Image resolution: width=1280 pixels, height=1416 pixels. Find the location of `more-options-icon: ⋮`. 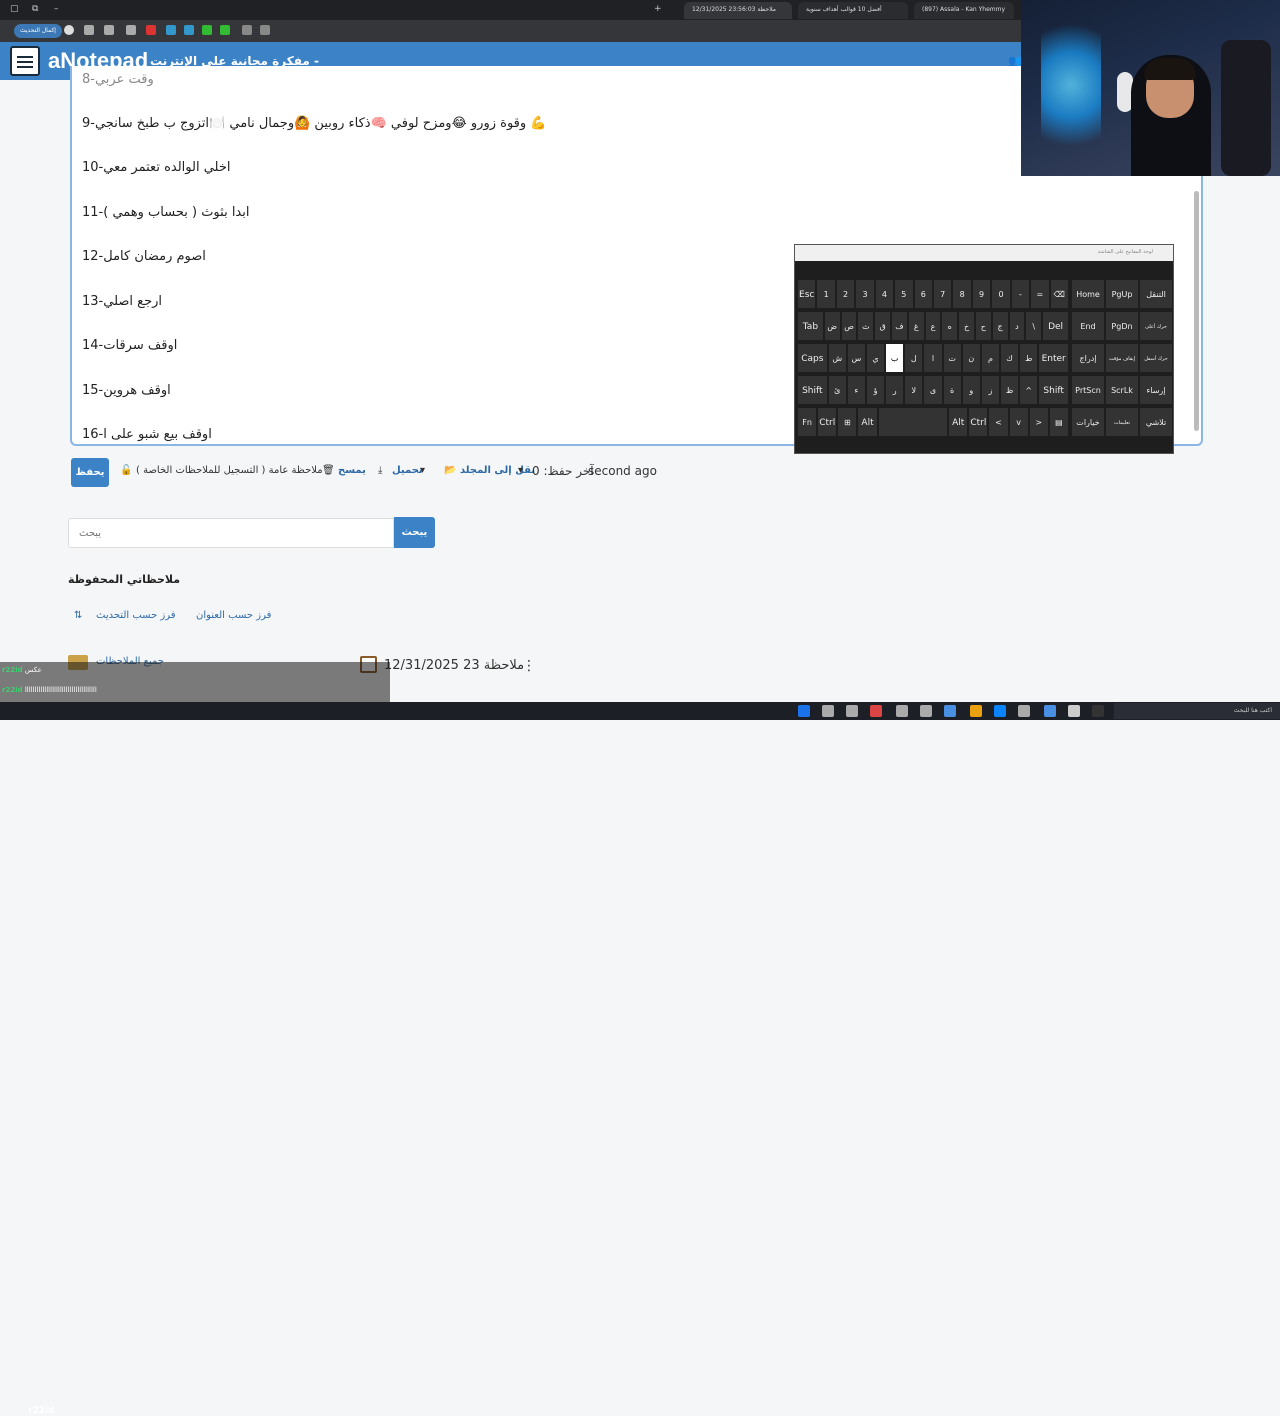

more-options-icon: ⋮ is located at coordinates (529, 666).